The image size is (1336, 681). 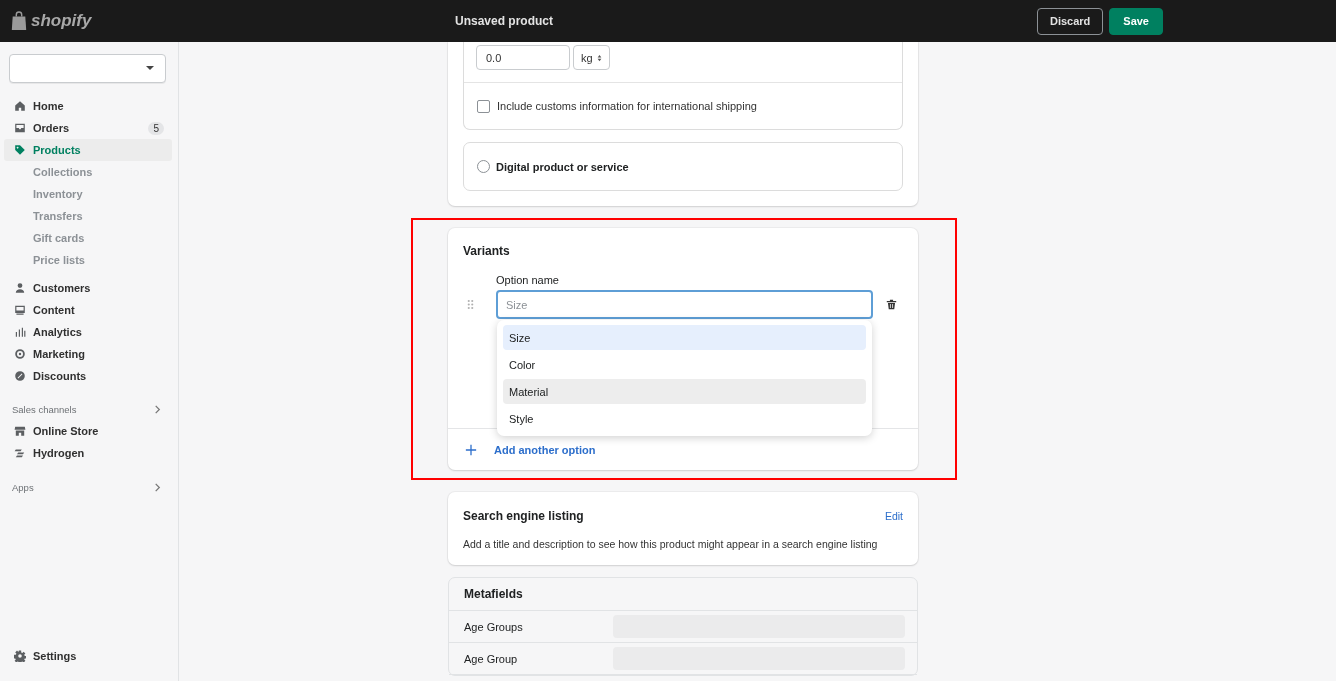 What do you see at coordinates (20, 656) in the screenshot?
I see `settings-icon` at bounding box center [20, 656].